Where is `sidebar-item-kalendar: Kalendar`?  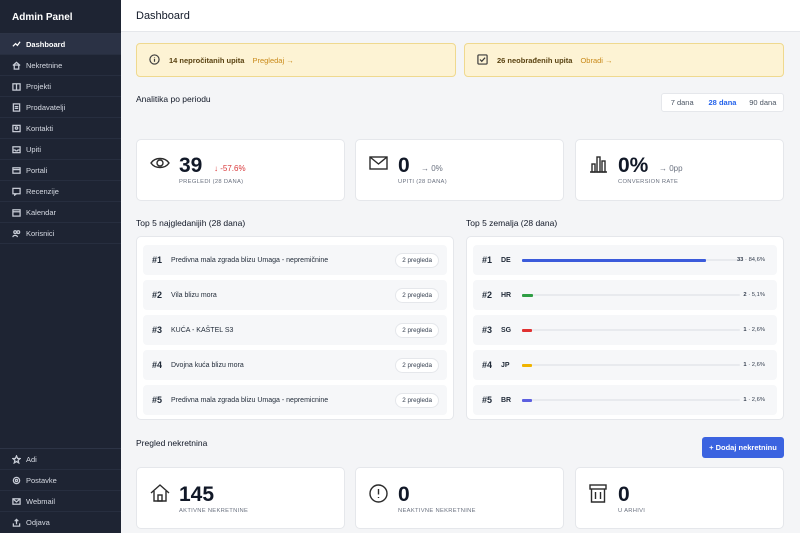
sidebar-item-kalendar: Kalendar is located at coordinates (60, 212).